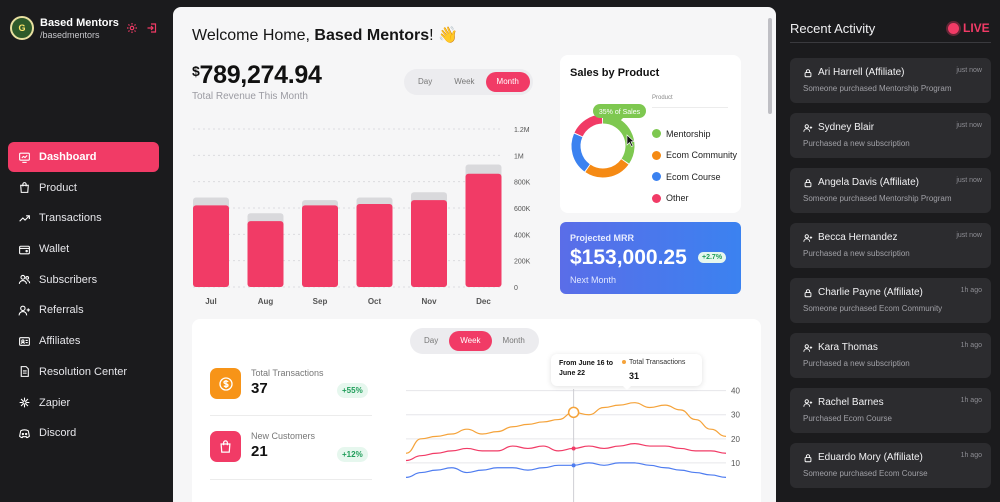 Image resolution: width=1000 pixels, height=502 pixels. Describe the element at coordinates (211, 301) in the screenshot. I see `x-tick-label: Jul` at that location.